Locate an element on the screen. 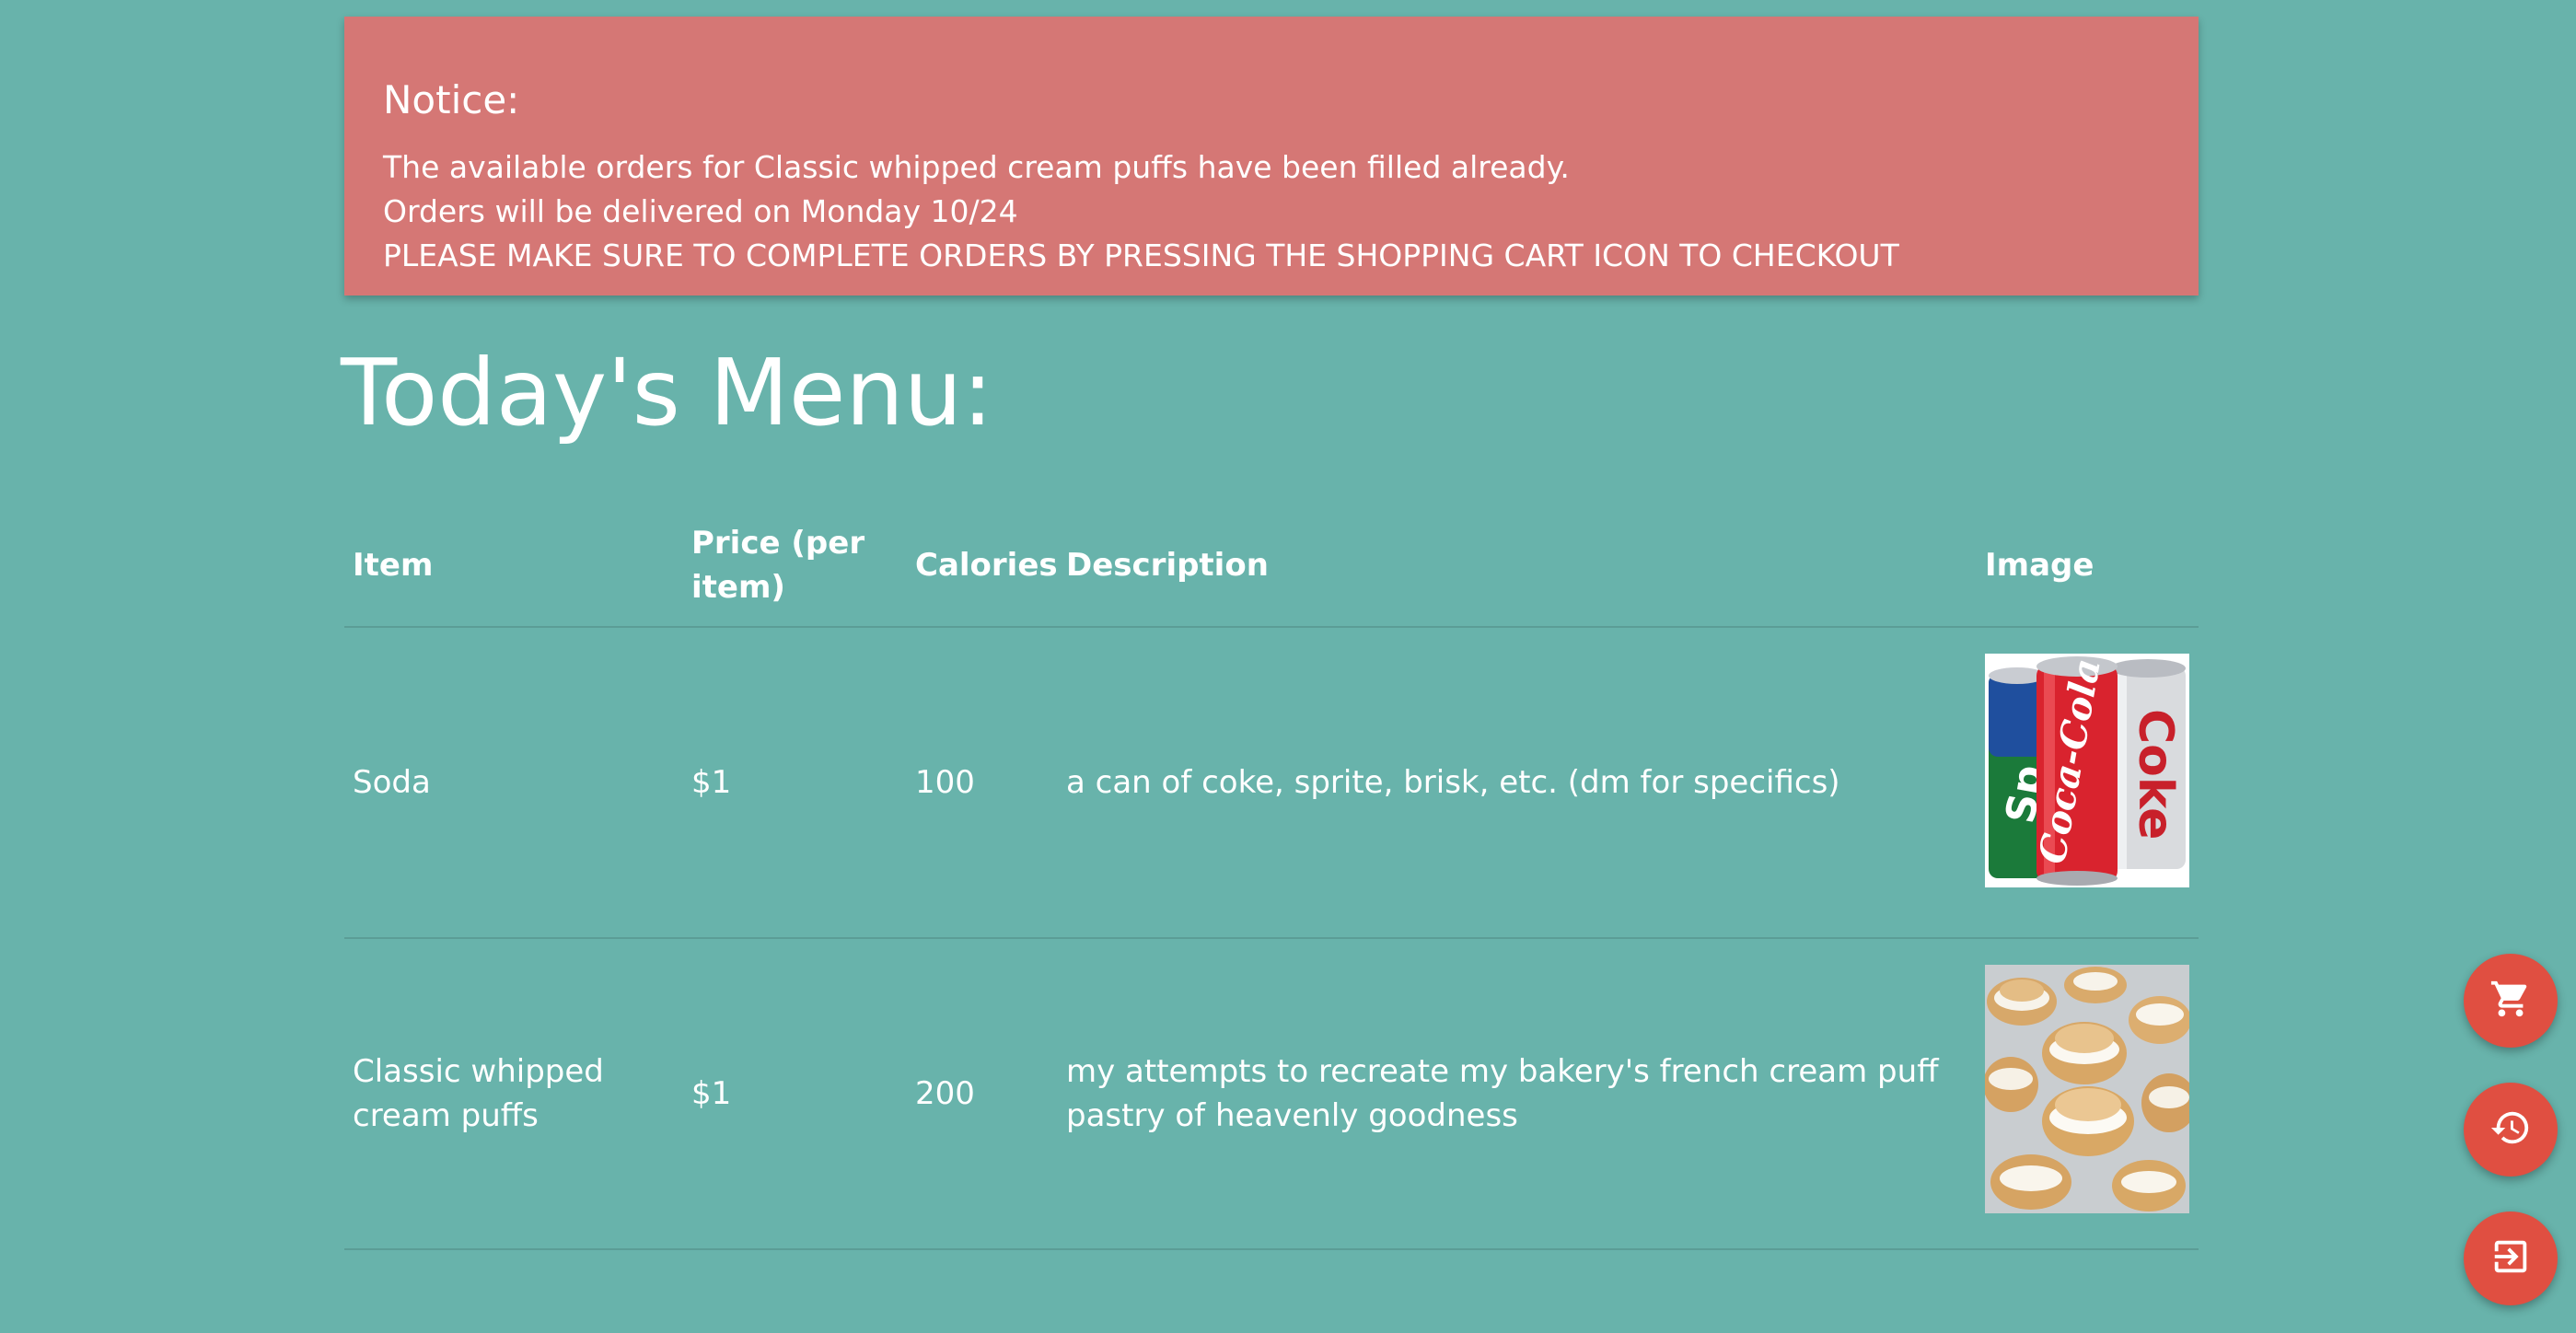 Image resolution: width=2576 pixels, height=1333 pixels. logout-icon is located at coordinates (2510, 1258).